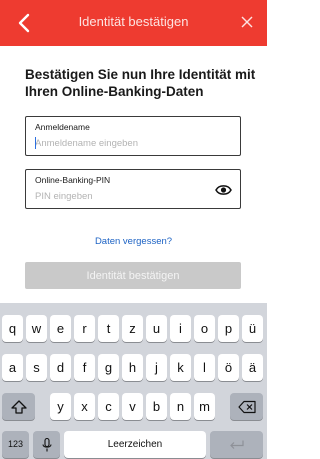 The height and width of the screenshot is (459, 320). What do you see at coordinates (62, 127) in the screenshot?
I see `username-label: Anmeldename` at bounding box center [62, 127].